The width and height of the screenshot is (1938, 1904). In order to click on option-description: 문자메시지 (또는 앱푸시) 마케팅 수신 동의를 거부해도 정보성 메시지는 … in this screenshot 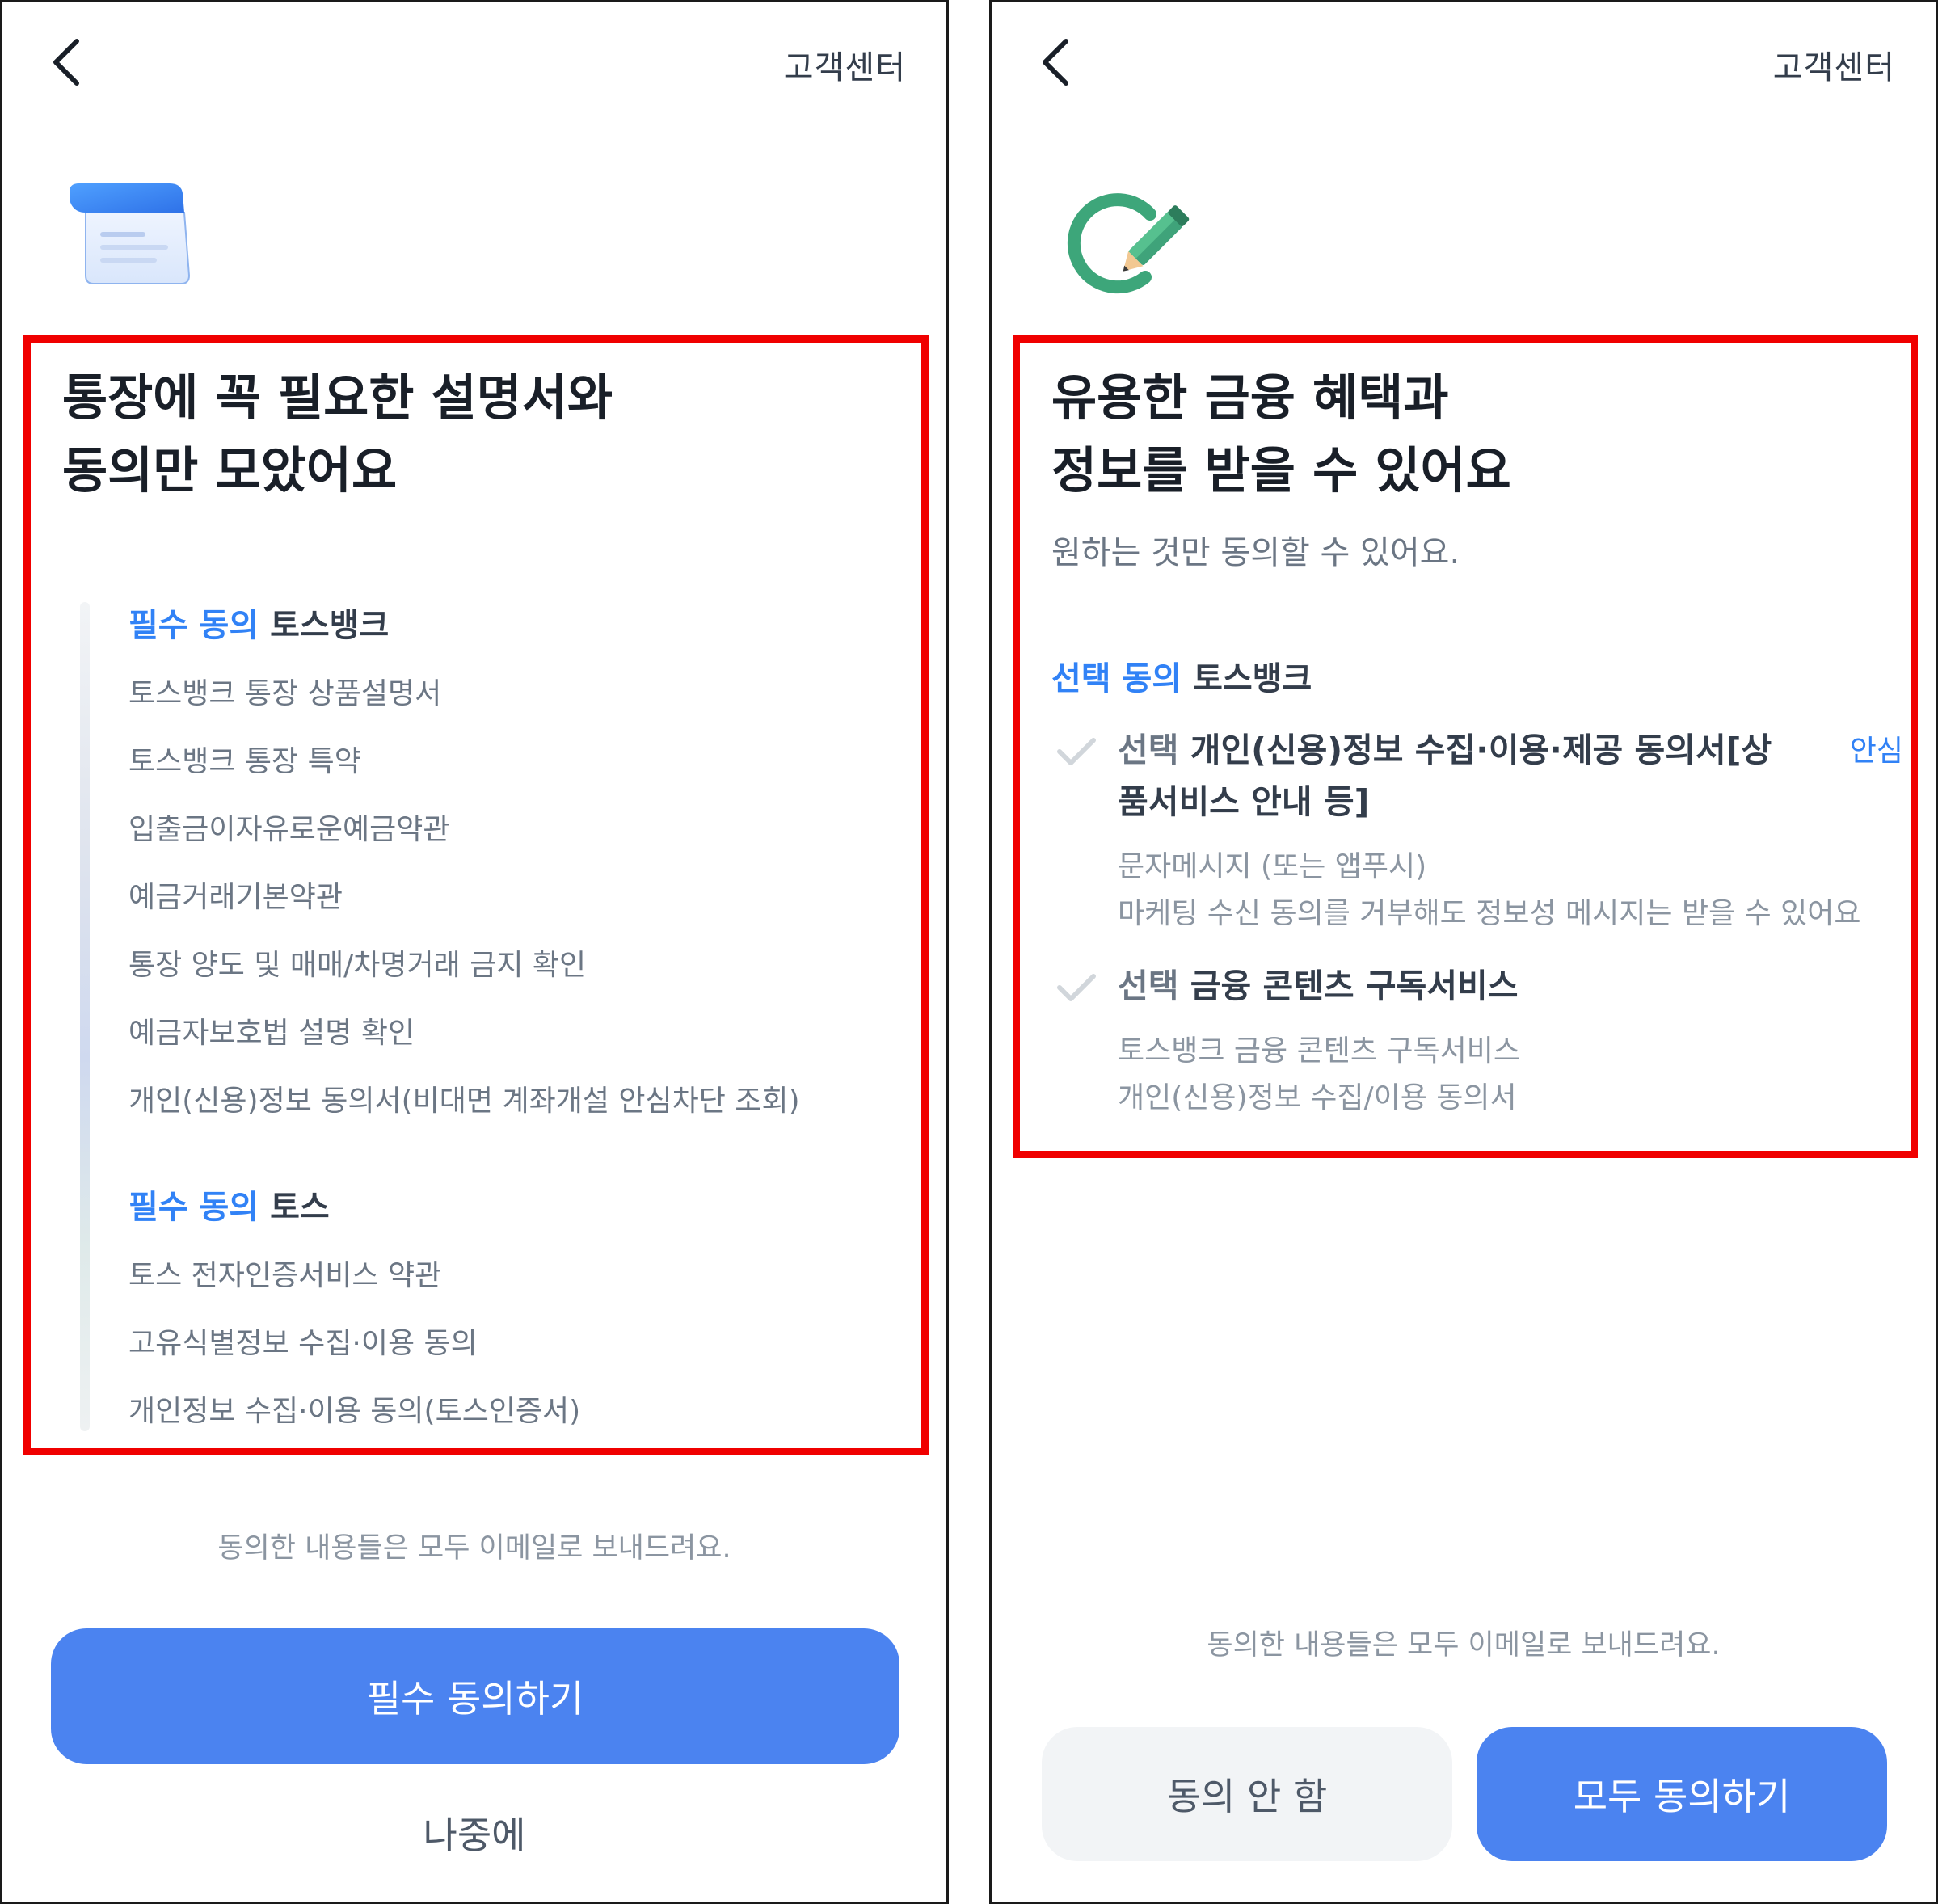, I will do `click(1489, 890)`.